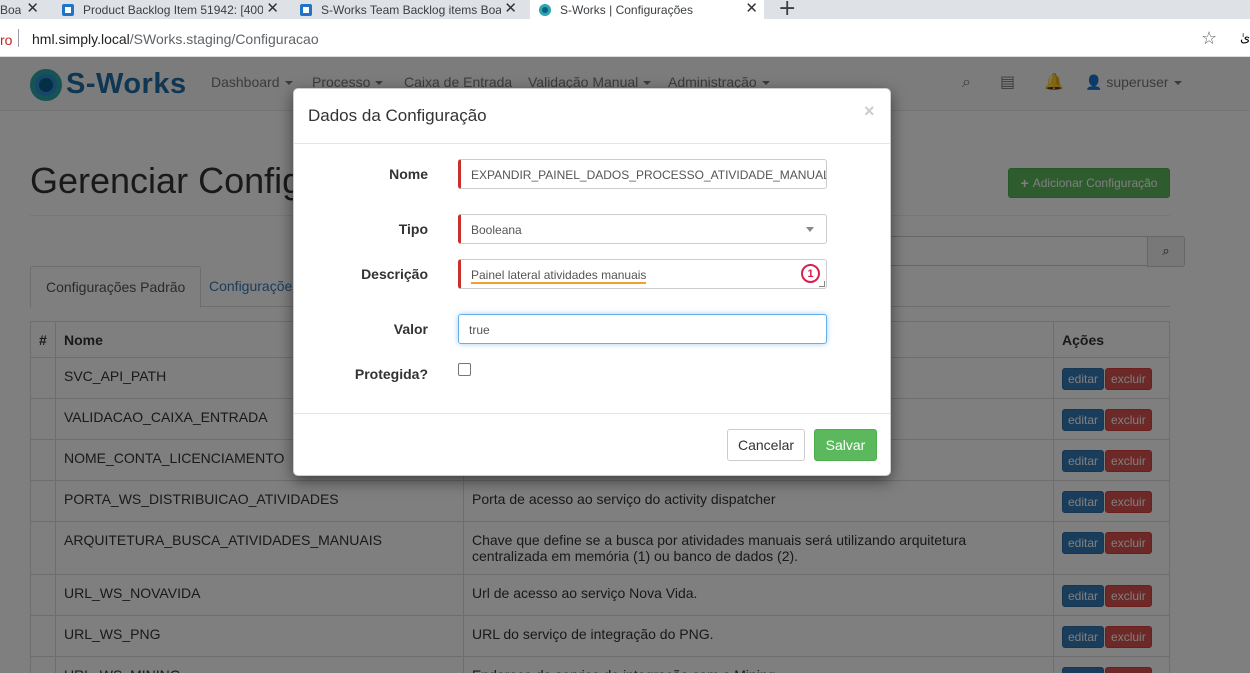 The width and height of the screenshot is (1250, 673). Describe the element at coordinates (408, 174) in the screenshot. I see `nome-label: Nome` at that location.